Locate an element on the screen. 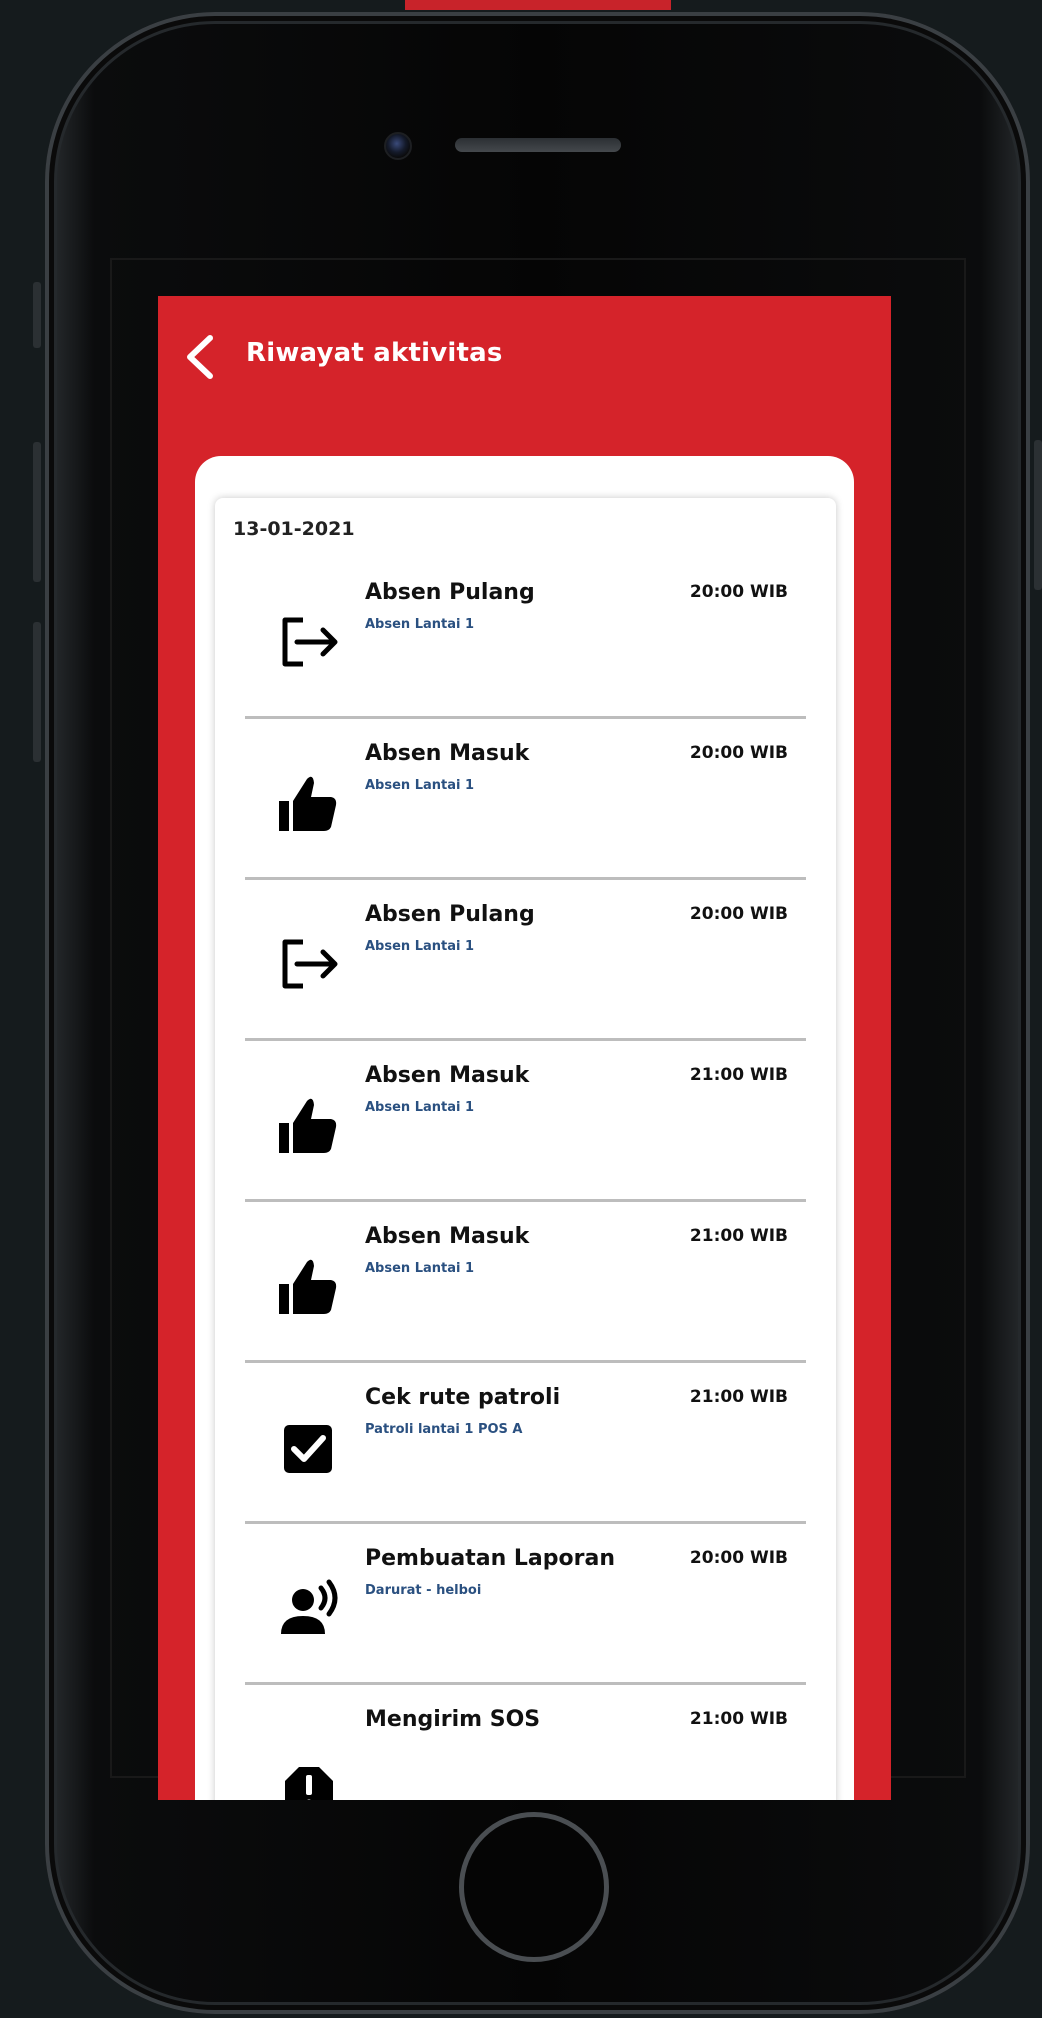  activity-subtitle: Patroli lantai 1 POS A is located at coordinates (444, 1429).